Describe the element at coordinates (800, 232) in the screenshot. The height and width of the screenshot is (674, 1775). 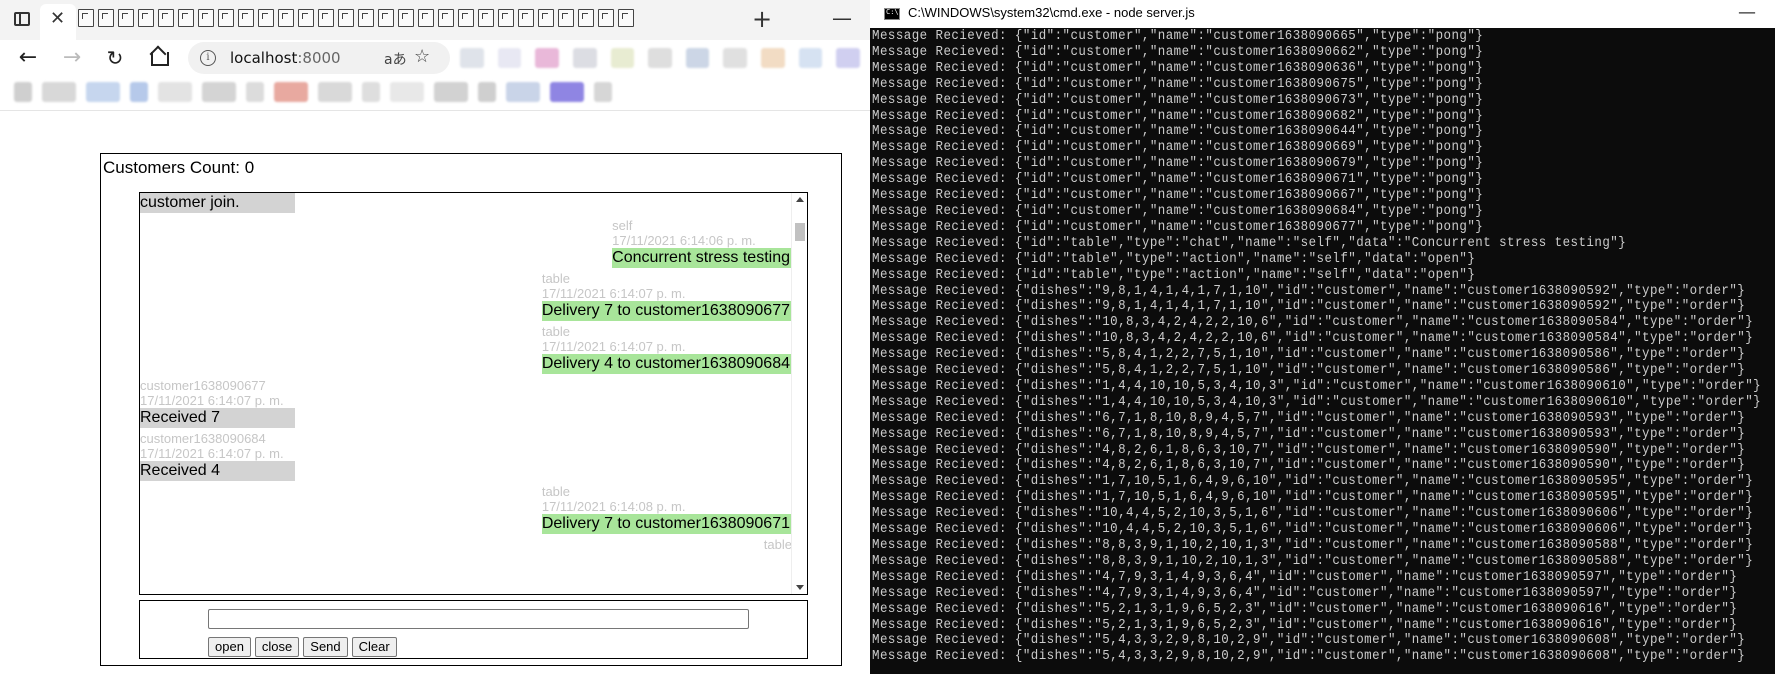
I see `scroll-thumb` at that location.